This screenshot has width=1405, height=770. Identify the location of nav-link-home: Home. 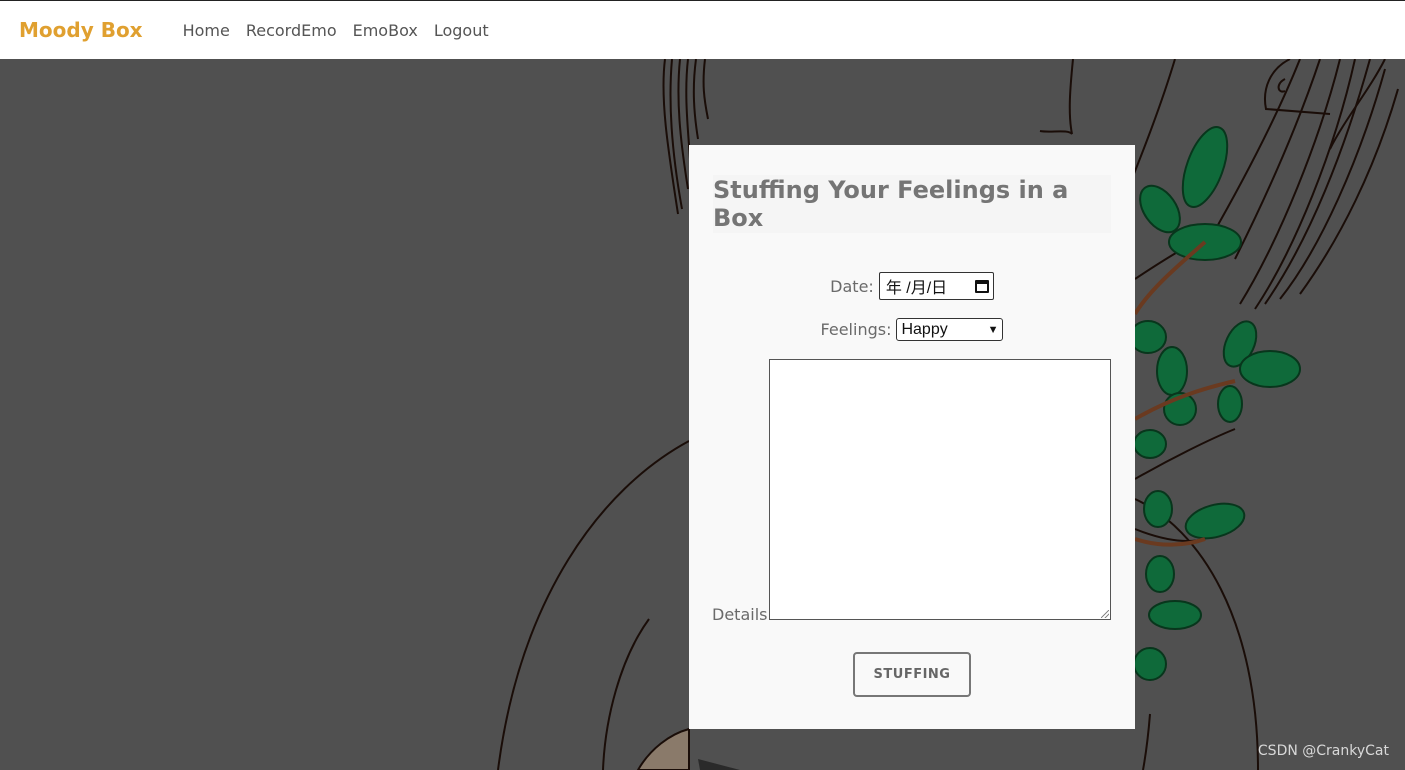
(206, 30).